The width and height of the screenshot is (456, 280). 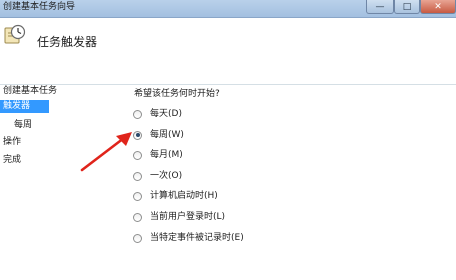 I want to click on option-label: 当前用户登录时(L), so click(x=188, y=217).